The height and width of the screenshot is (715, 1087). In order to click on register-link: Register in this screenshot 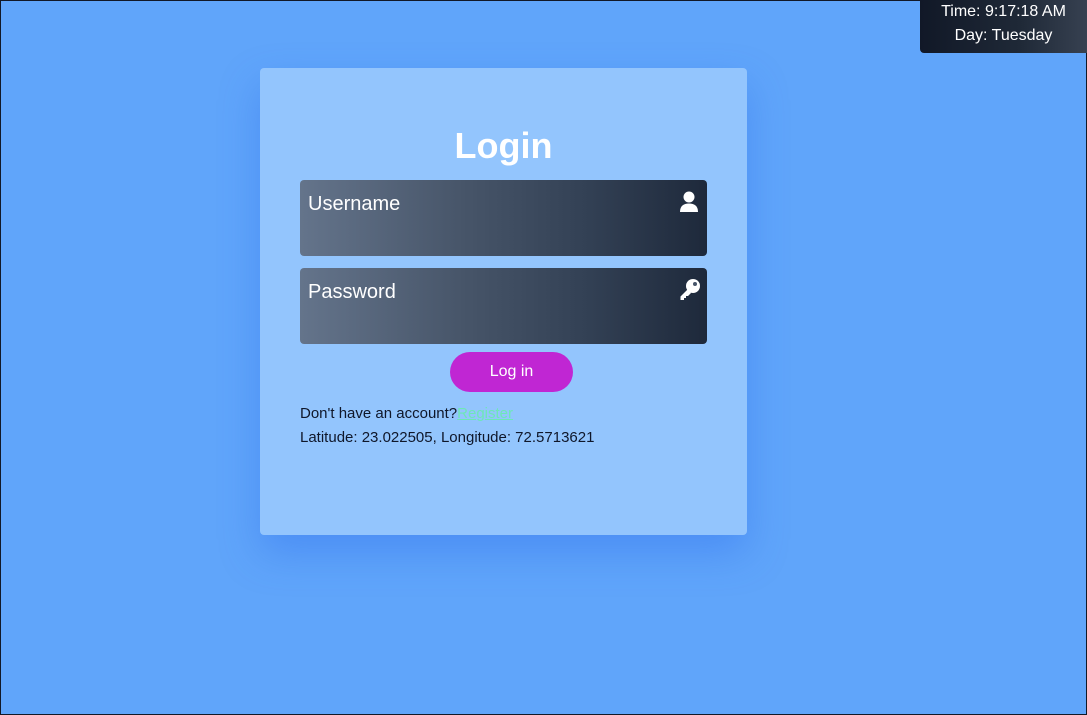, I will do `click(485, 413)`.